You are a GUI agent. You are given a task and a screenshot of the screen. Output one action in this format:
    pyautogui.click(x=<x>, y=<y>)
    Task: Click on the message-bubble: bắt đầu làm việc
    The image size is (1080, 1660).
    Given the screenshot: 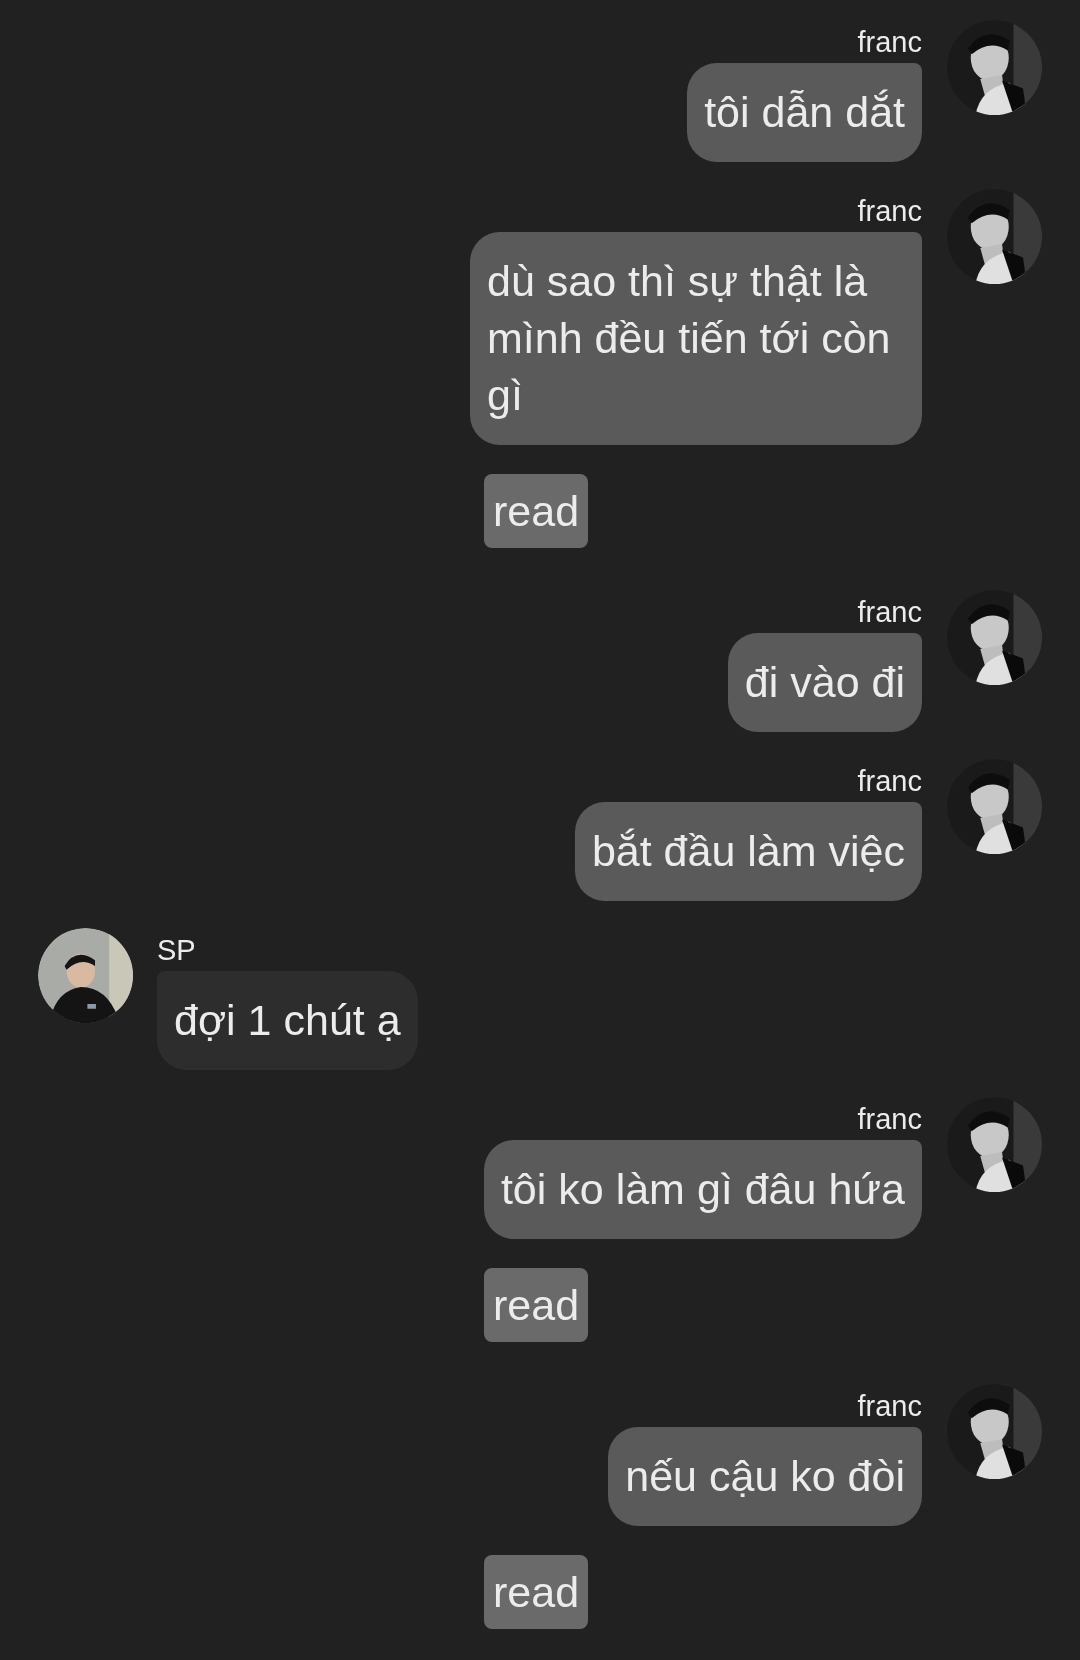 What is the action you would take?
    pyautogui.click(x=748, y=851)
    